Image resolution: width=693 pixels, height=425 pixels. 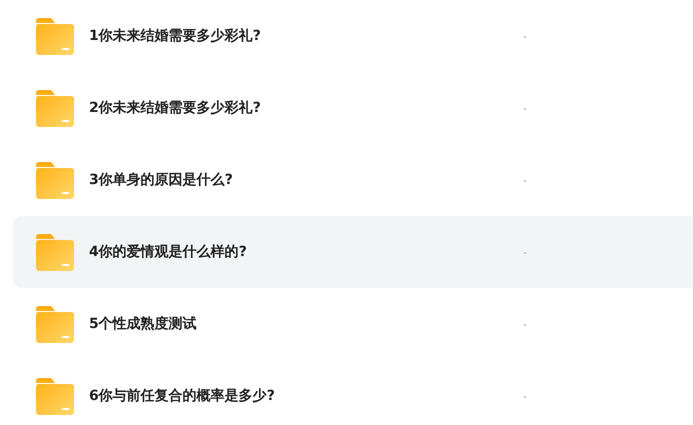 I want to click on folder-name: 4你的爱情观是什么样的?, so click(x=168, y=252).